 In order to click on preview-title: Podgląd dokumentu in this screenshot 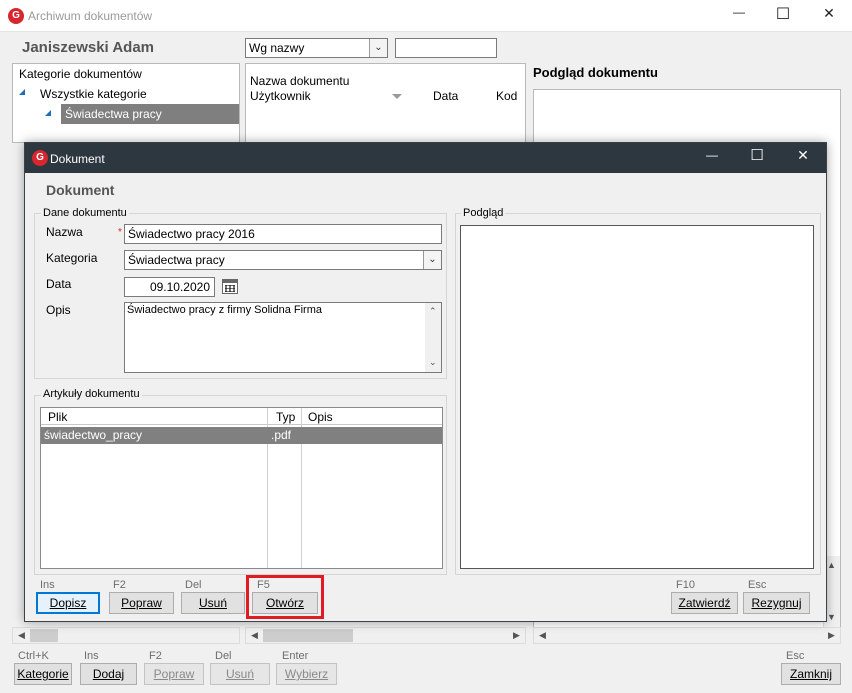, I will do `click(595, 72)`.